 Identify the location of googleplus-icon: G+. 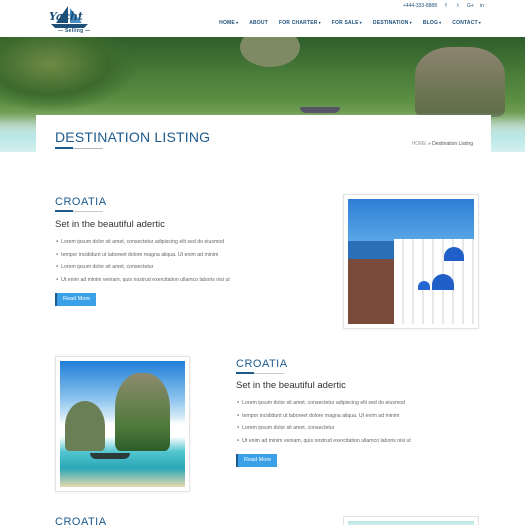
(470, 6).